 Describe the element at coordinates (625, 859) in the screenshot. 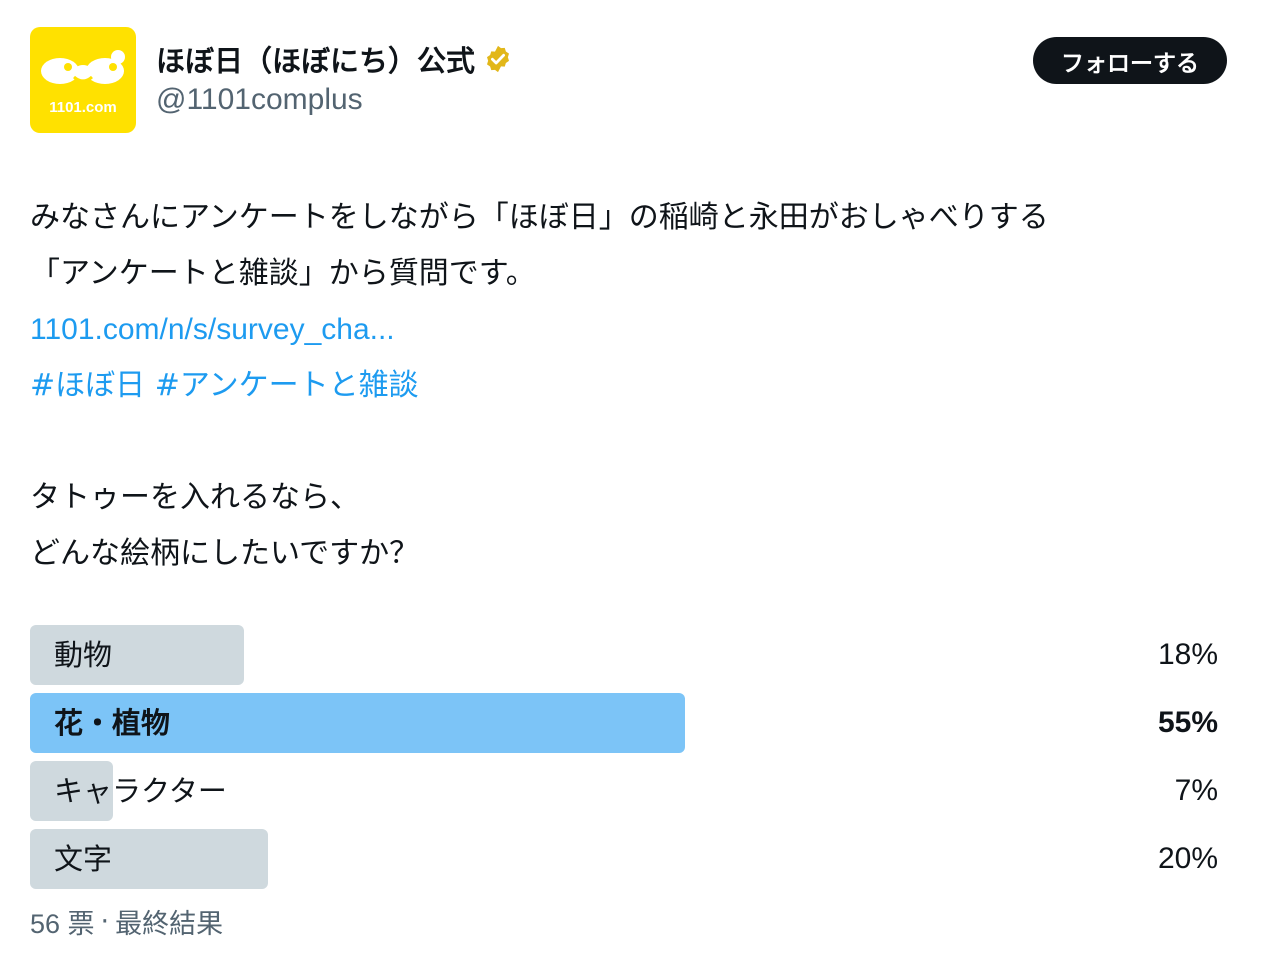

I see `poll-option: 文字 20%` at that location.